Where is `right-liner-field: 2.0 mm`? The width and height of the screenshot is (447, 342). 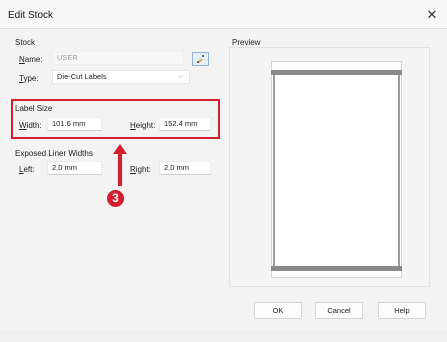
right-liner-field: 2.0 mm is located at coordinates (185, 168).